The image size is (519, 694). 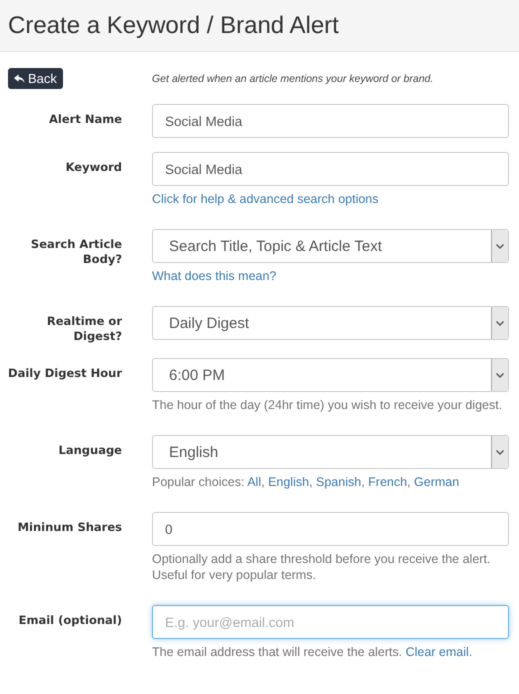 I want to click on back-button: Back, so click(x=35, y=78).